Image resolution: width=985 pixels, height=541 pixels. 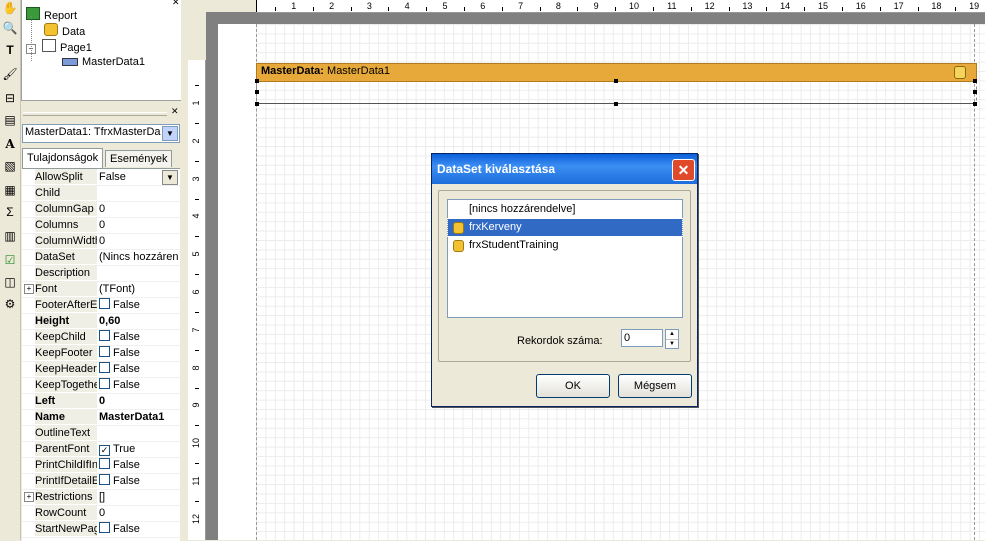 I want to click on checkbox: ✓, so click(x=104, y=450).